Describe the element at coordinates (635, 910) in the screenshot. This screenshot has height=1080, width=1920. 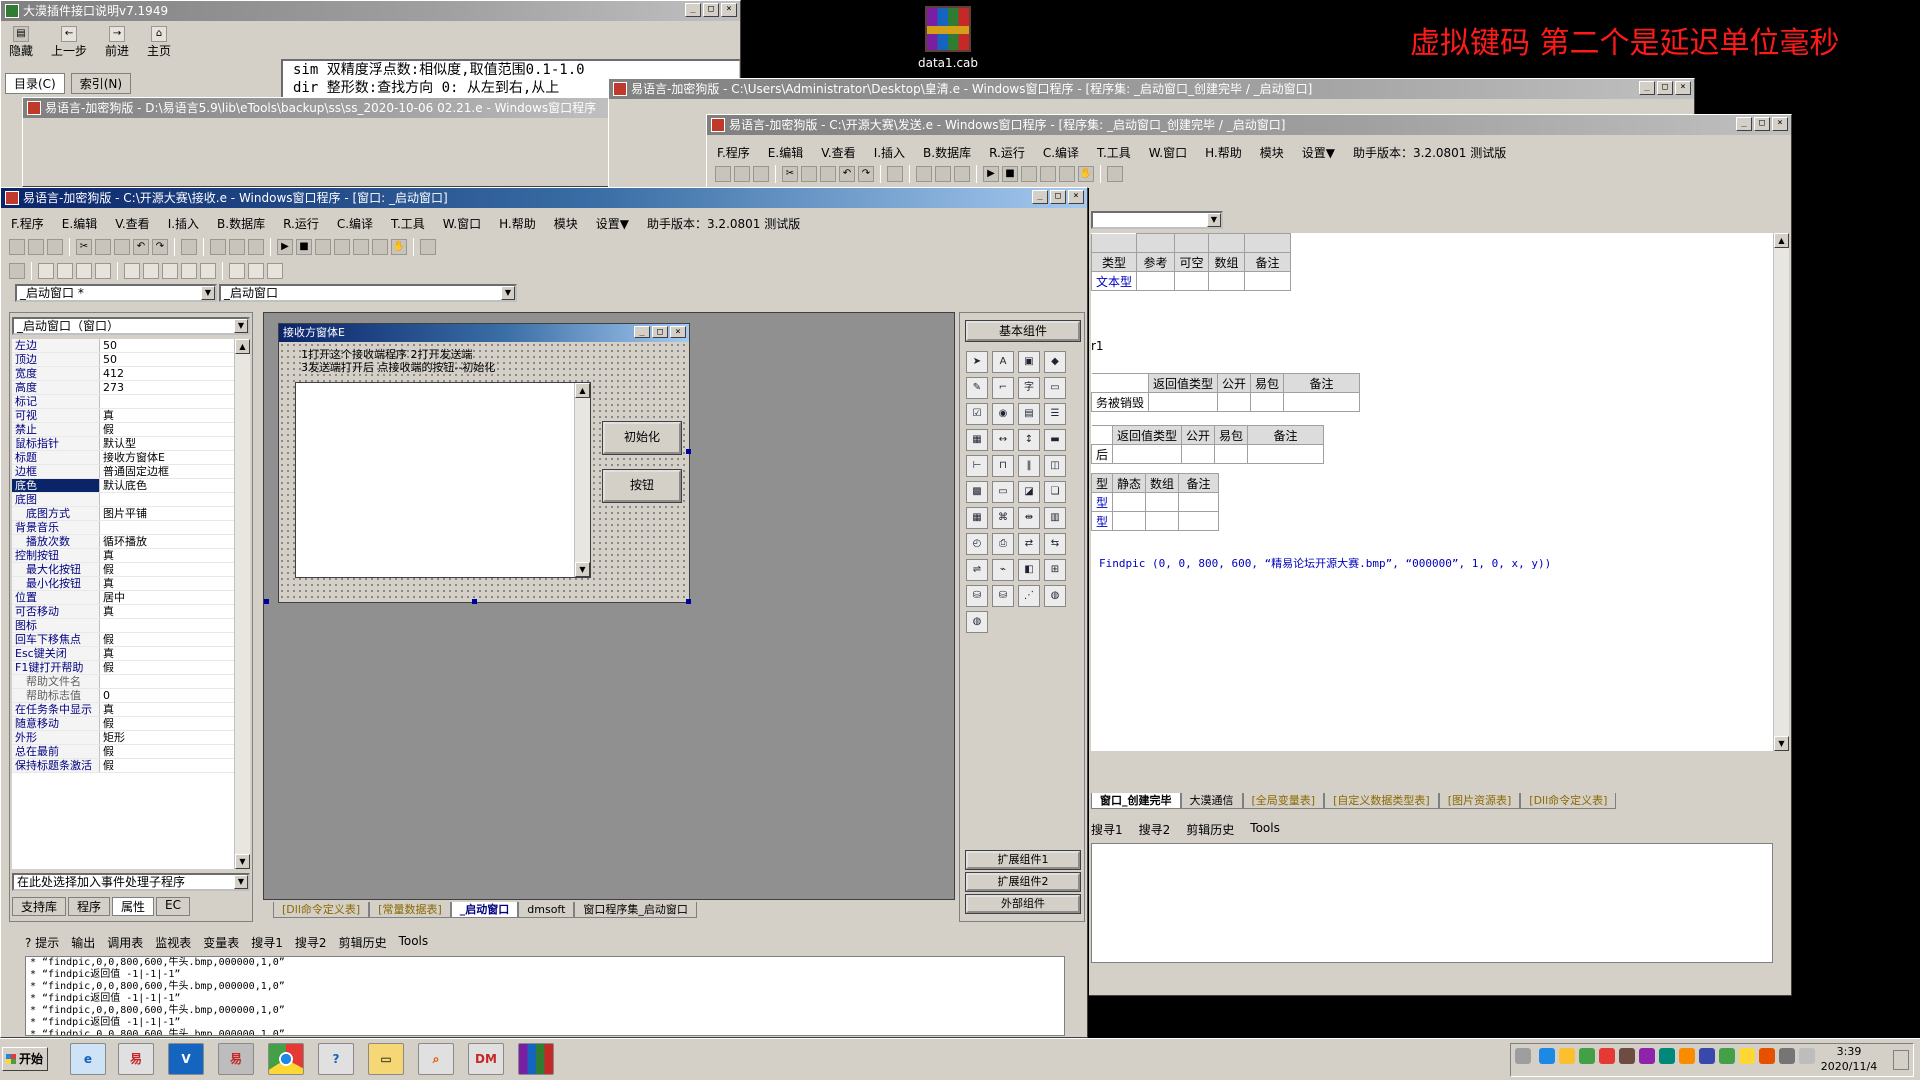
I see `tab-window-program-set: 窗口程序集_启动窗口` at that location.